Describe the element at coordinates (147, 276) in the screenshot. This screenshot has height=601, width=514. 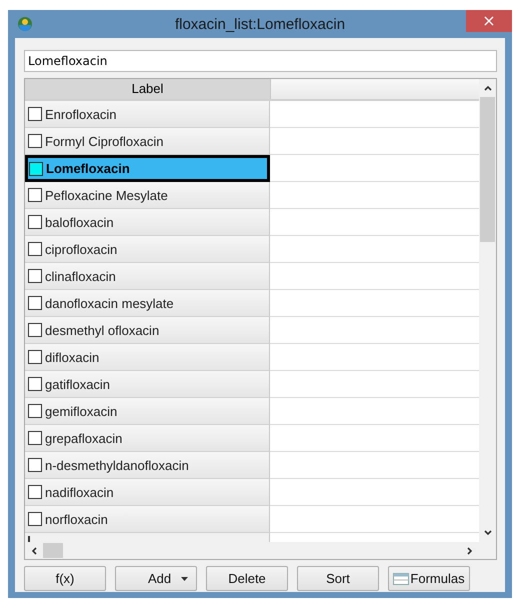
I see `list-item: clinafloxacin` at that location.